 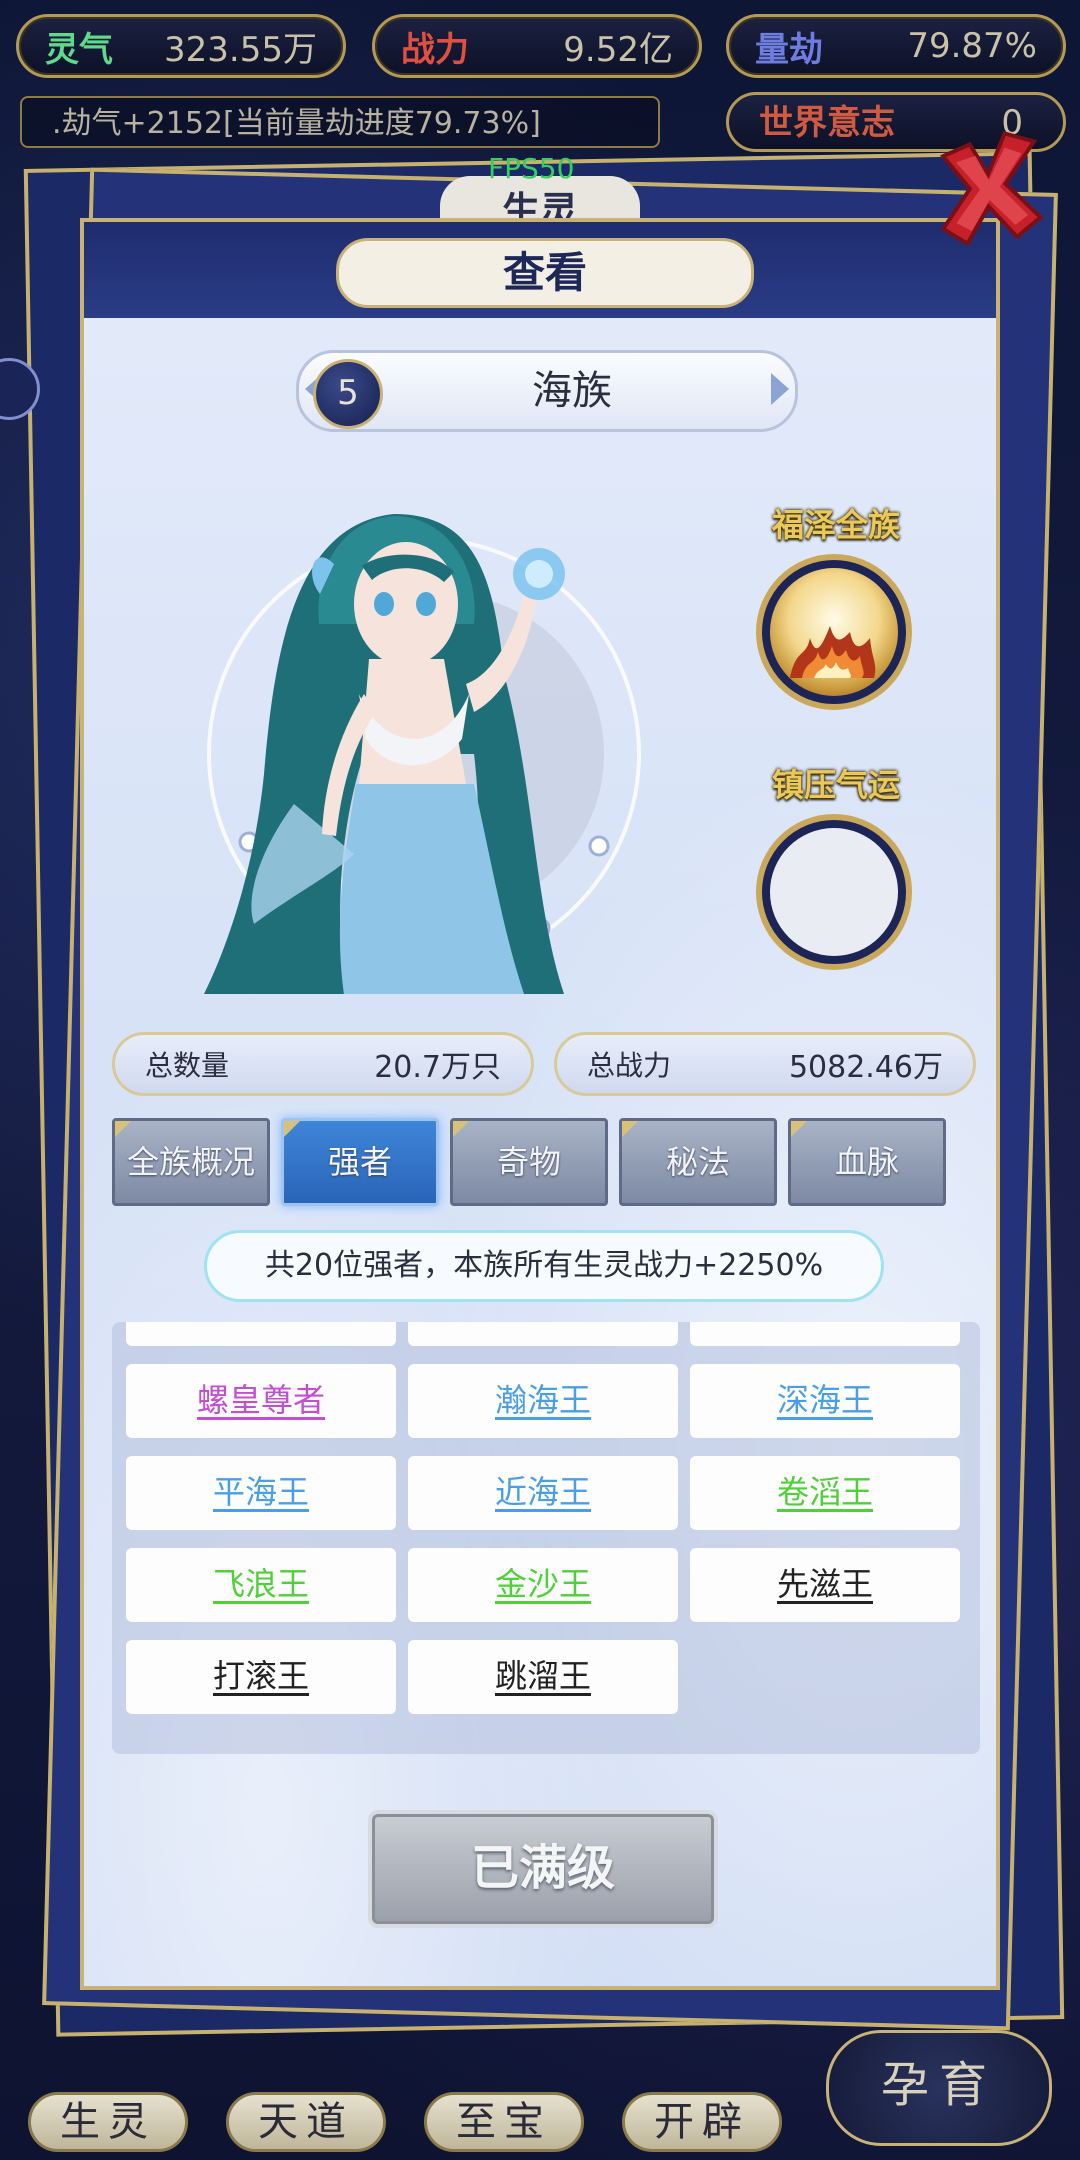 What do you see at coordinates (865, 1067) in the screenshot?
I see `stat-total-power-value: 5082.46万` at bounding box center [865, 1067].